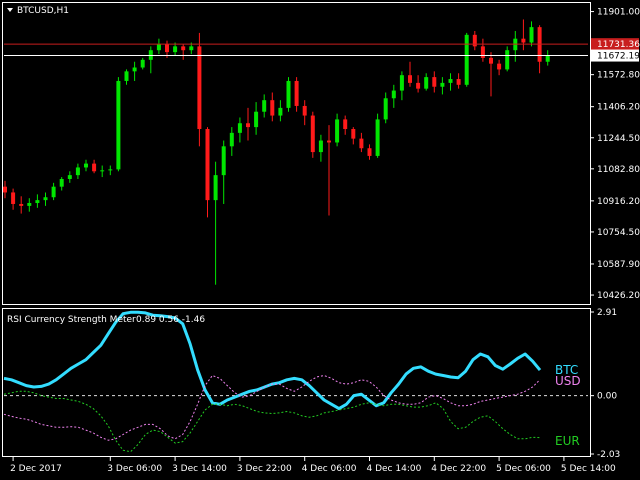  I want to click on indicator-tick-label: -2.03, so click(608, 455).